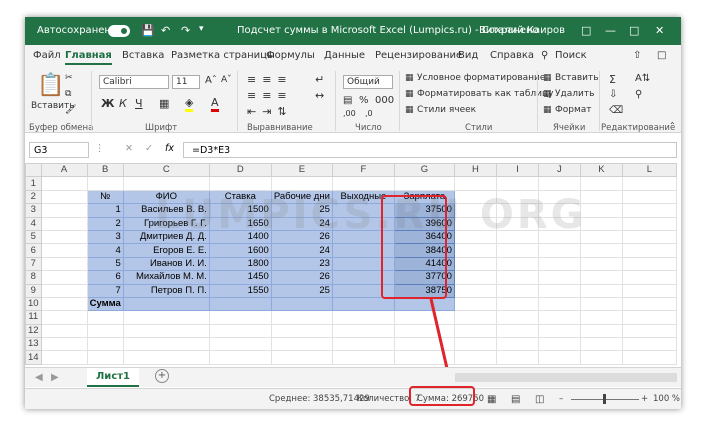 The height and width of the screenshot is (427, 706). Describe the element at coordinates (601, 170) in the screenshot. I see `column-header: K` at that location.